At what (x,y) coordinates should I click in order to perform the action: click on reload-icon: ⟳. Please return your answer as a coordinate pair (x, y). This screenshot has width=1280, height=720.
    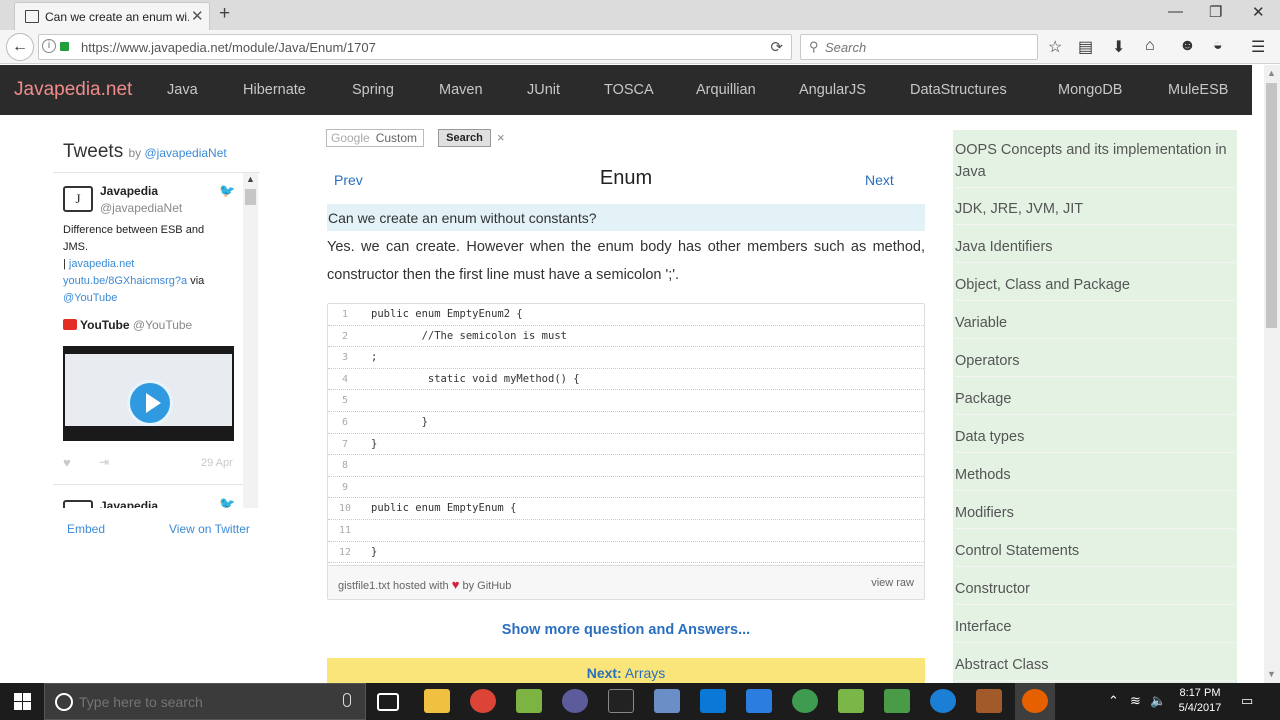
    Looking at the image, I should click on (776, 47).